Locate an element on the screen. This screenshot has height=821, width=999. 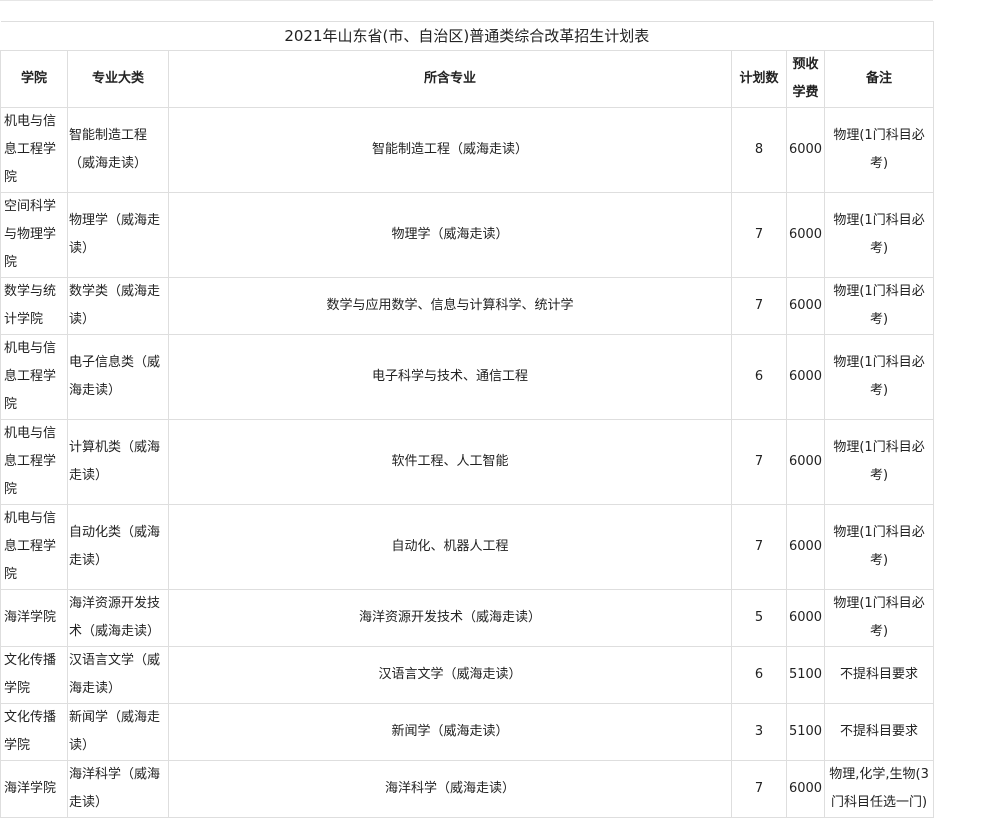
cell-majors: 软件工程、人工智能 is located at coordinates (450, 462).